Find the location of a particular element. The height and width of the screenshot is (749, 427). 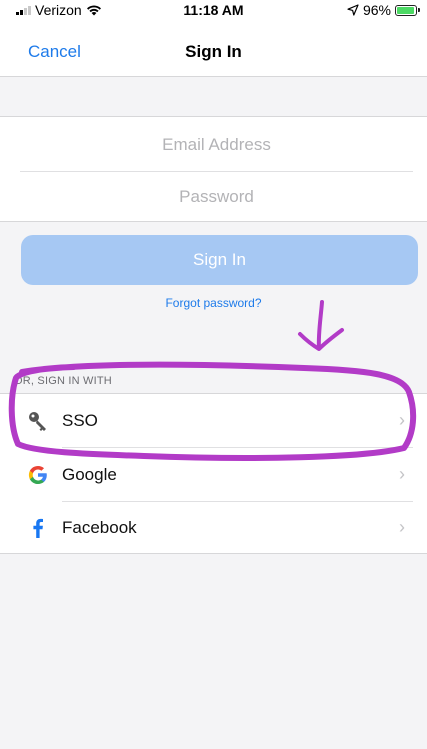

password-field is located at coordinates (216, 197).